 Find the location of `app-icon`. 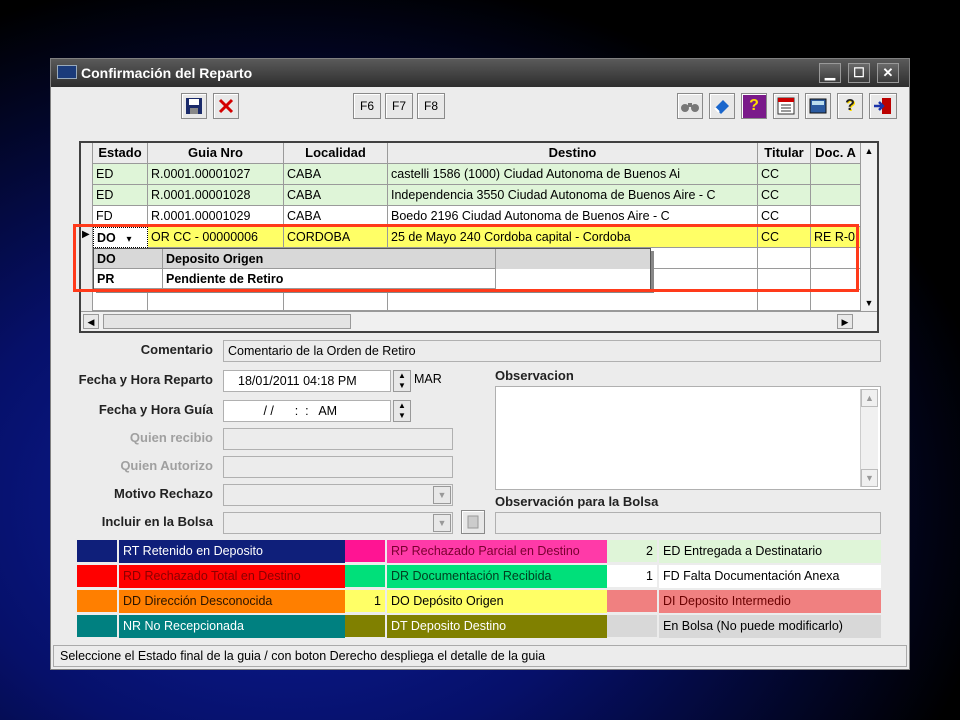

app-icon is located at coordinates (67, 72).